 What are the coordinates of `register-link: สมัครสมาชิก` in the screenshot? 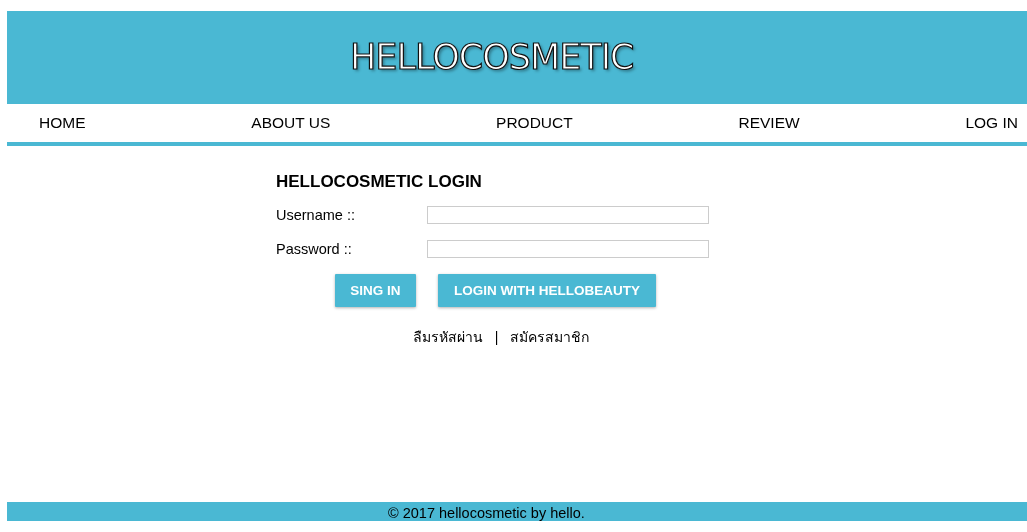 It's located at (550, 337).